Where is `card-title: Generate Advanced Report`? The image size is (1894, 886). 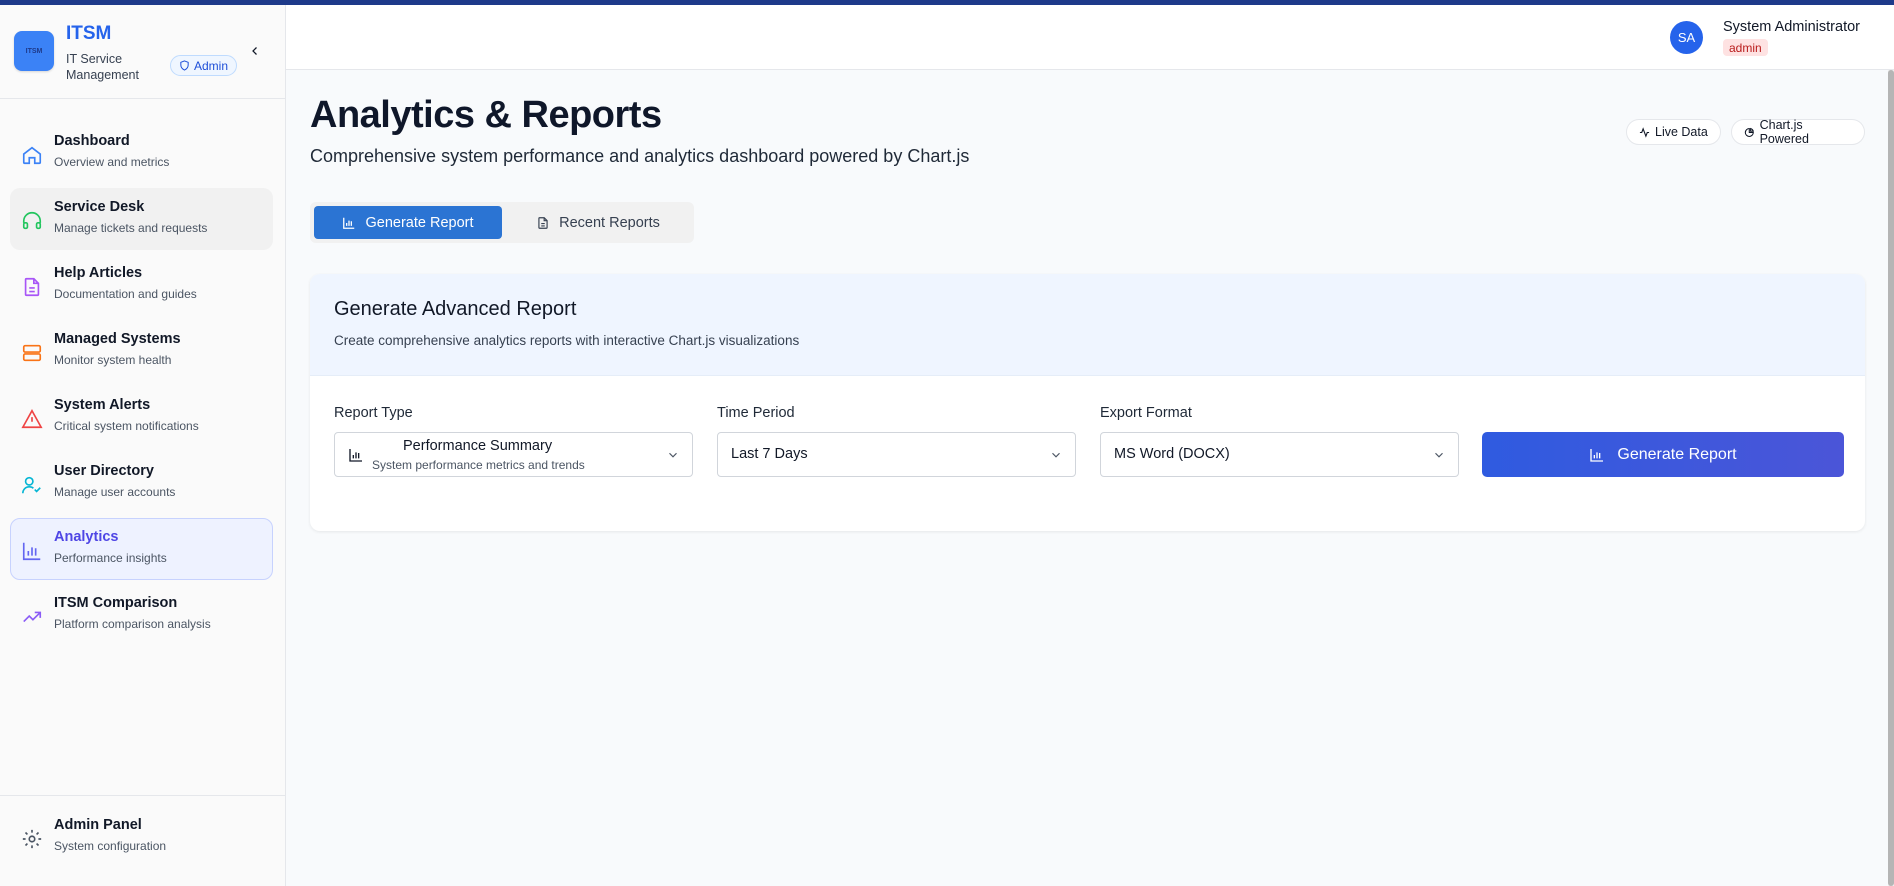 card-title: Generate Advanced Report is located at coordinates (455, 309).